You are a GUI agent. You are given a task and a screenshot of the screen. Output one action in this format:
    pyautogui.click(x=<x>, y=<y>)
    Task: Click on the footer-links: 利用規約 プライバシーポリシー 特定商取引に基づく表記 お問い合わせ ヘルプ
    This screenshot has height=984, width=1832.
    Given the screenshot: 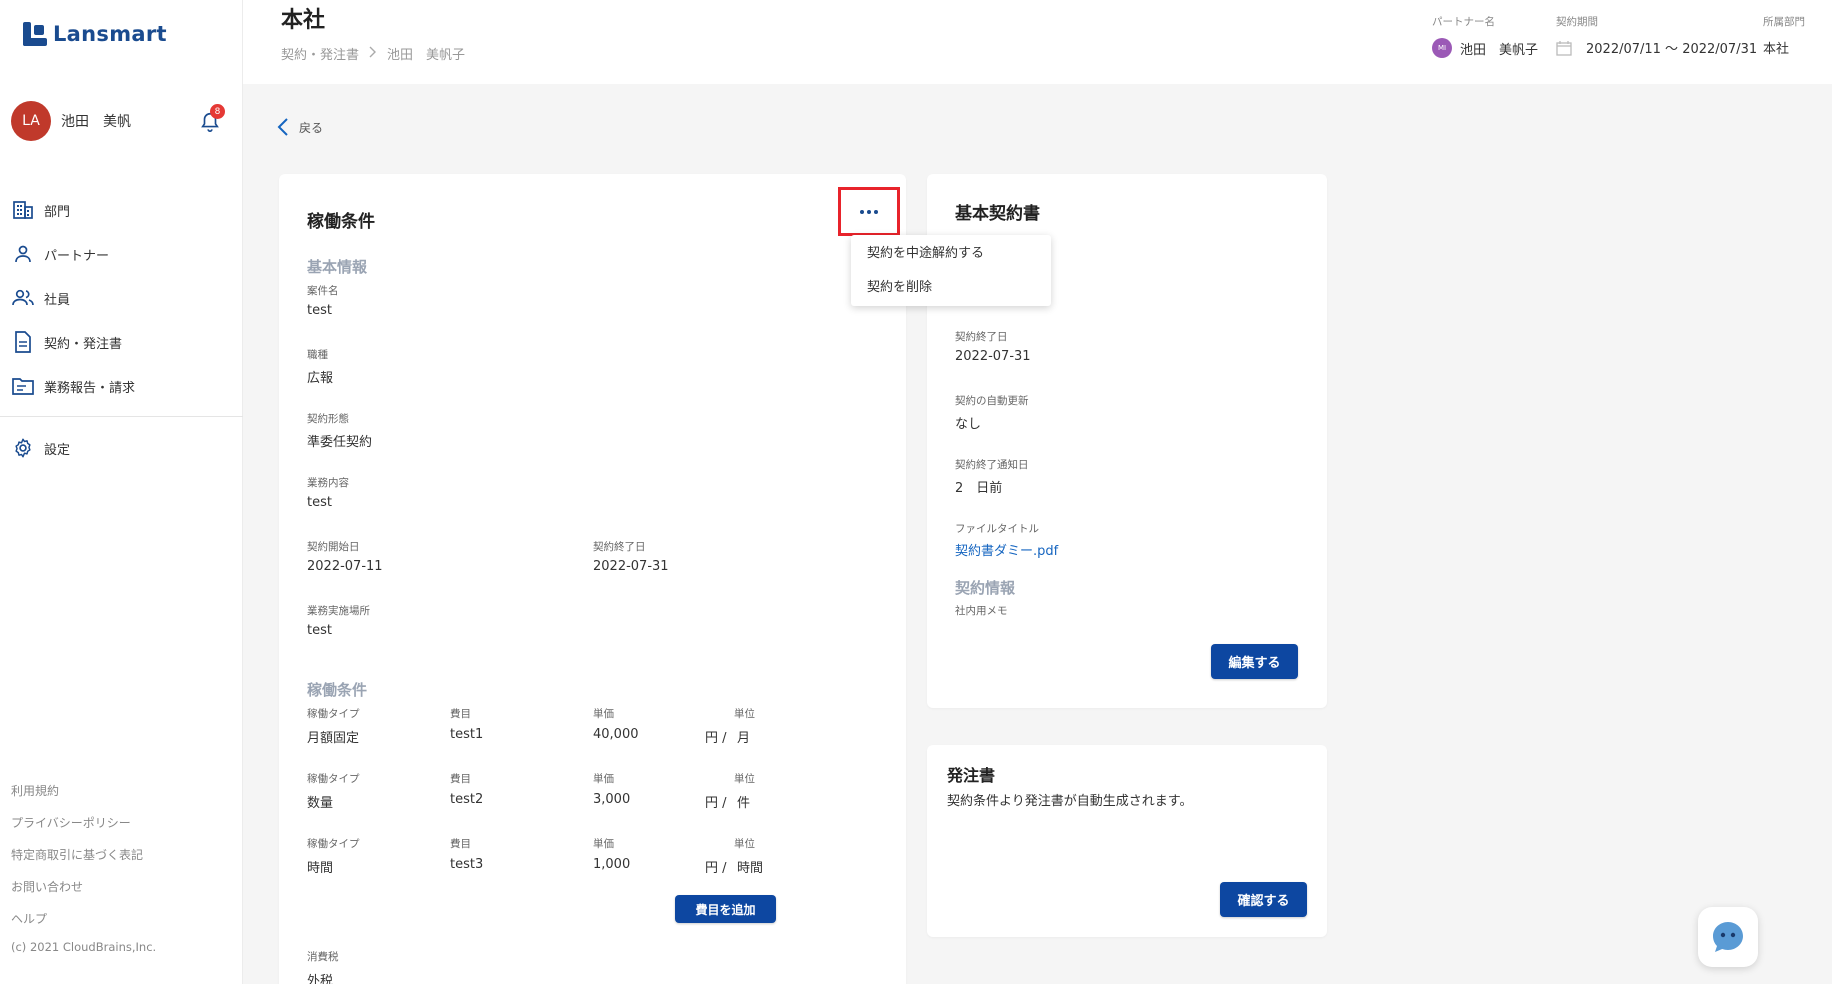 What is the action you would take?
    pyautogui.click(x=77, y=855)
    